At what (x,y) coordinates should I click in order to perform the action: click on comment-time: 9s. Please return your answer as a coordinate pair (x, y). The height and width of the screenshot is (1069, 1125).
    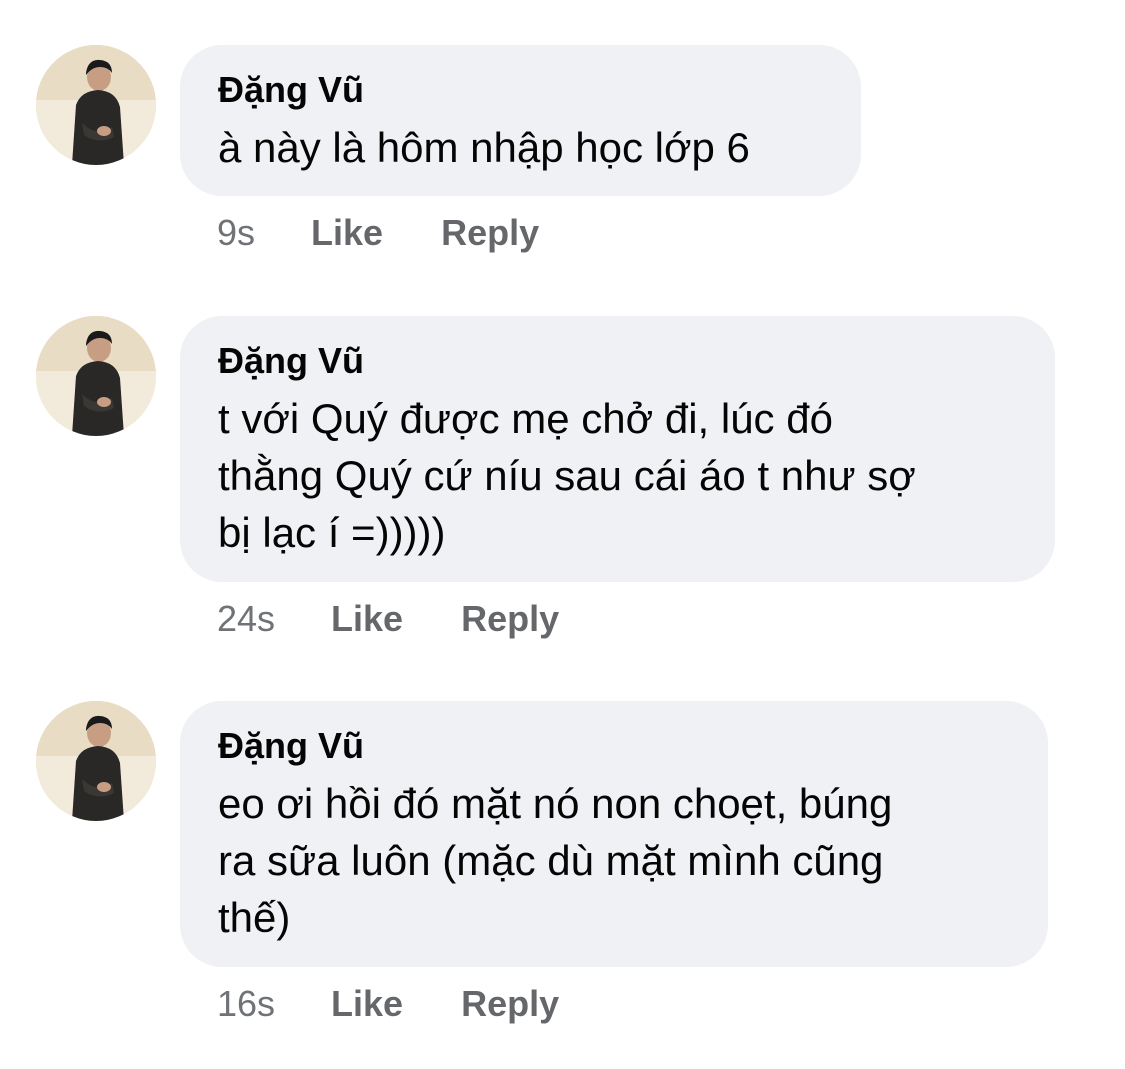
    Looking at the image, I should click on (236, 233).